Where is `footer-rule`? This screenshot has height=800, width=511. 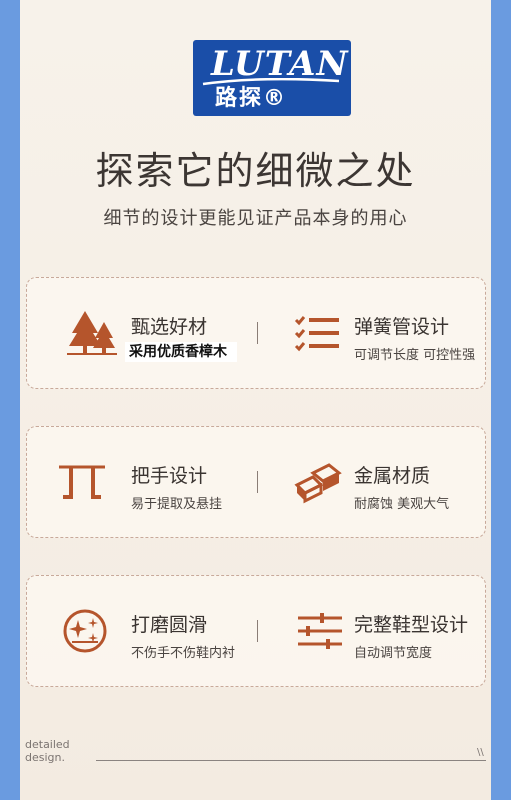 footer-rule is located at coordinates (291, 760).